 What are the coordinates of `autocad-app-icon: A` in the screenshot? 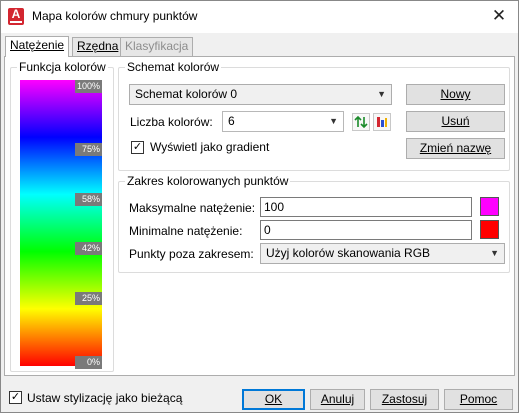 It's located at (16, 16).